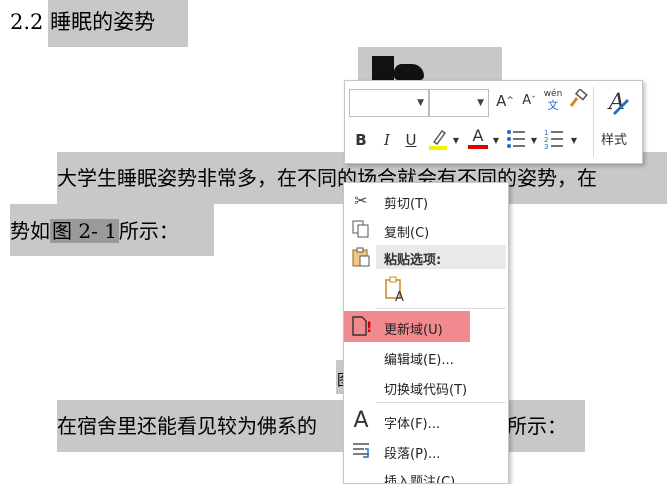 This screenshot has width=667, height=484. I want to click on menu-item-label: 剪切(T), so click(406, 204).